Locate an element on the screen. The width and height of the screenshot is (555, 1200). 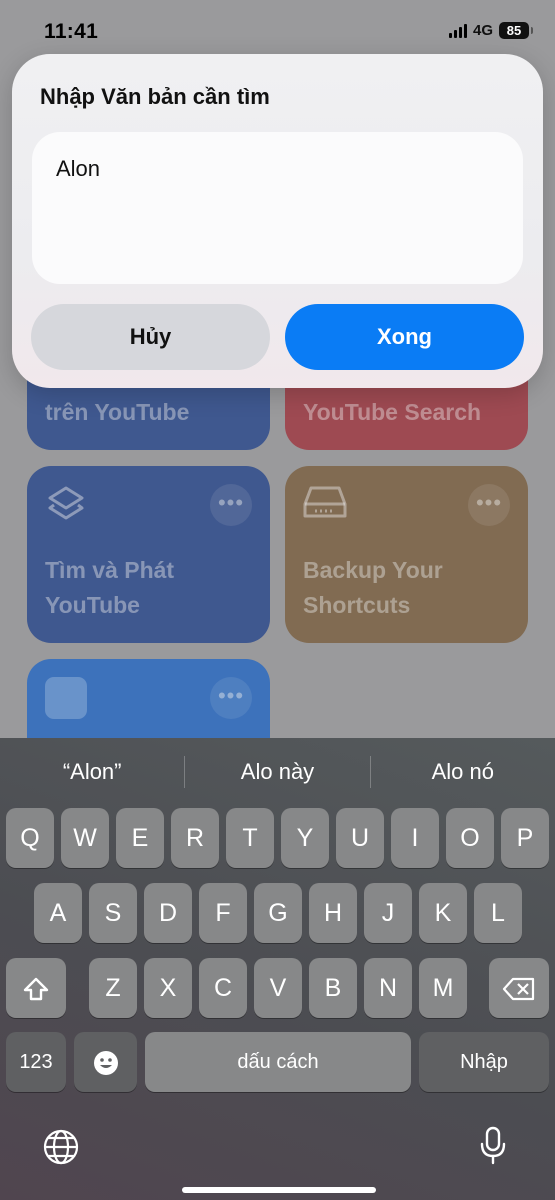
cancel-button: Hủy is located at coordinates (150, 337).